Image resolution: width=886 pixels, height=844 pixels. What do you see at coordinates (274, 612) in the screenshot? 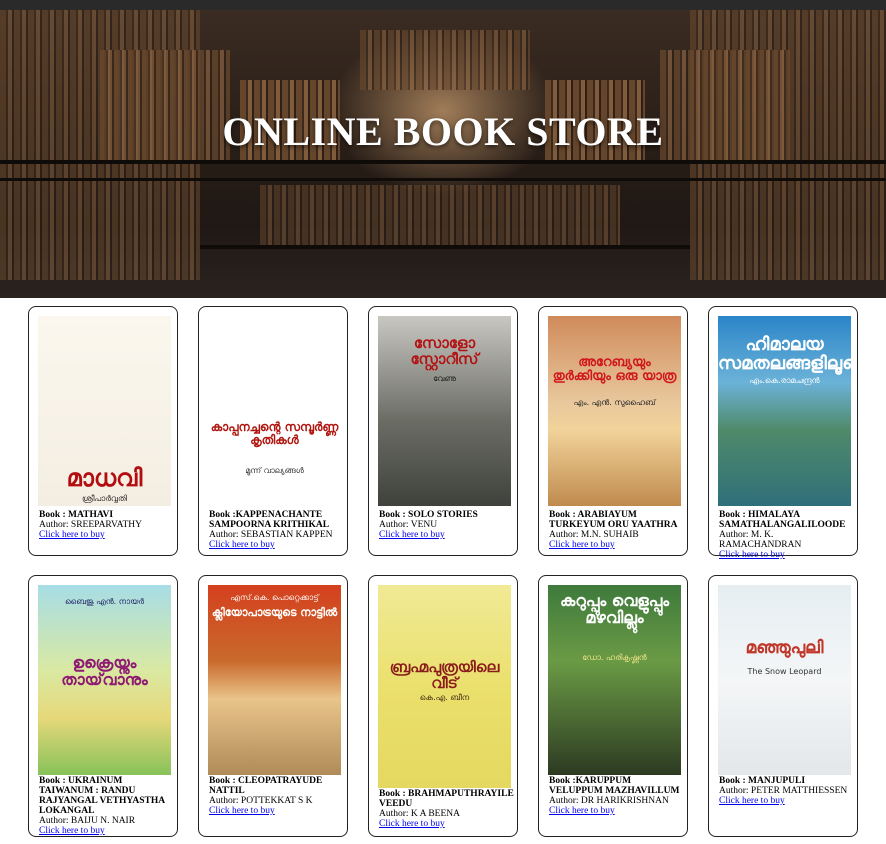
I see `cover-title: ക്ലിയോപാട്രയുടെ നാട്ടിൽ` at bounding box center [274, 612].